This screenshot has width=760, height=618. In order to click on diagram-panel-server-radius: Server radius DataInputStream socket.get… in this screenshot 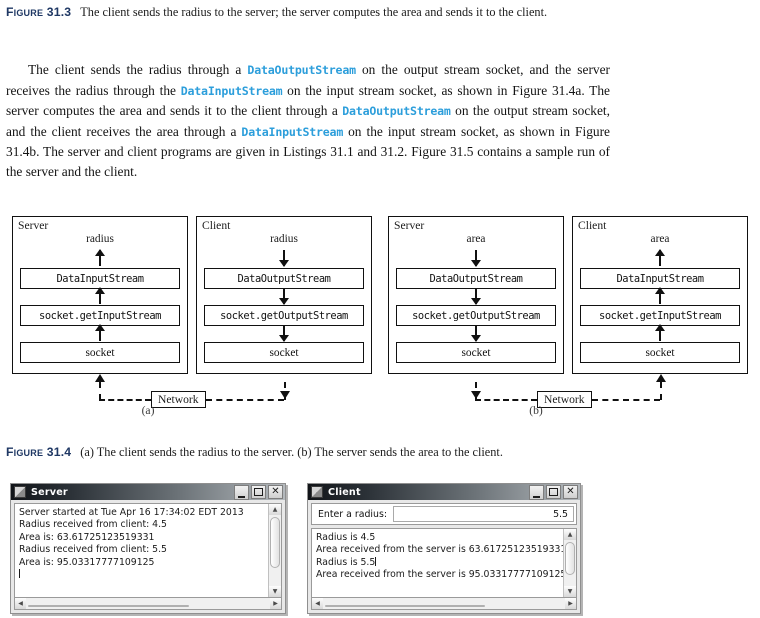, I will do `click(100, 295)`.